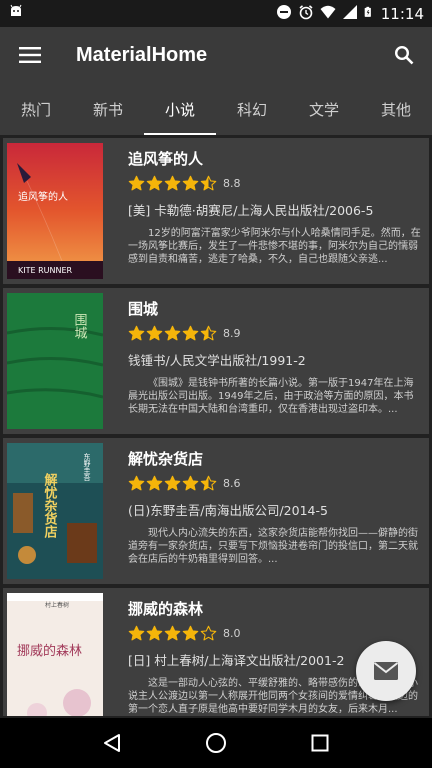 The image size is (432, 768). I want to click on mail-icon, so click(386, 671).